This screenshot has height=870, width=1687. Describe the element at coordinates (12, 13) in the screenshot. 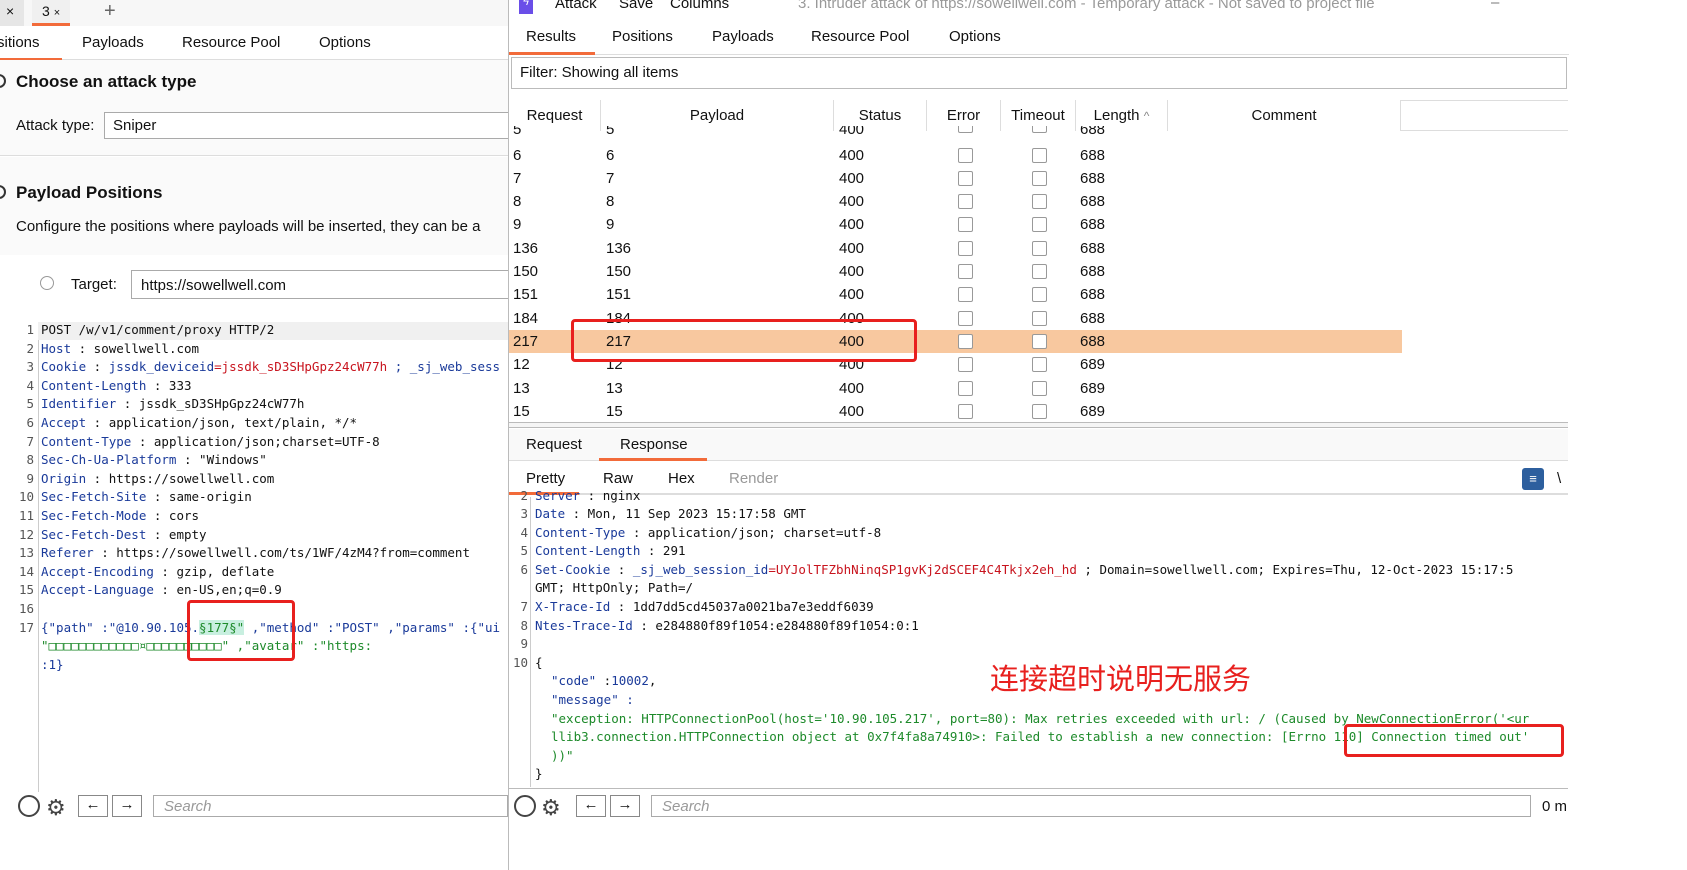

I see `tab-previous: ×` at that location.